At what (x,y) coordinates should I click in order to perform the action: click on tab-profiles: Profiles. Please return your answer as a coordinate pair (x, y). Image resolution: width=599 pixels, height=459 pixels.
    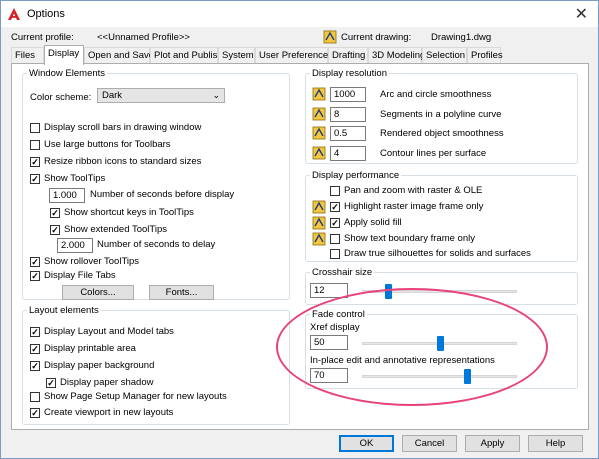
    Looking at the image, I should click on (485, 55).